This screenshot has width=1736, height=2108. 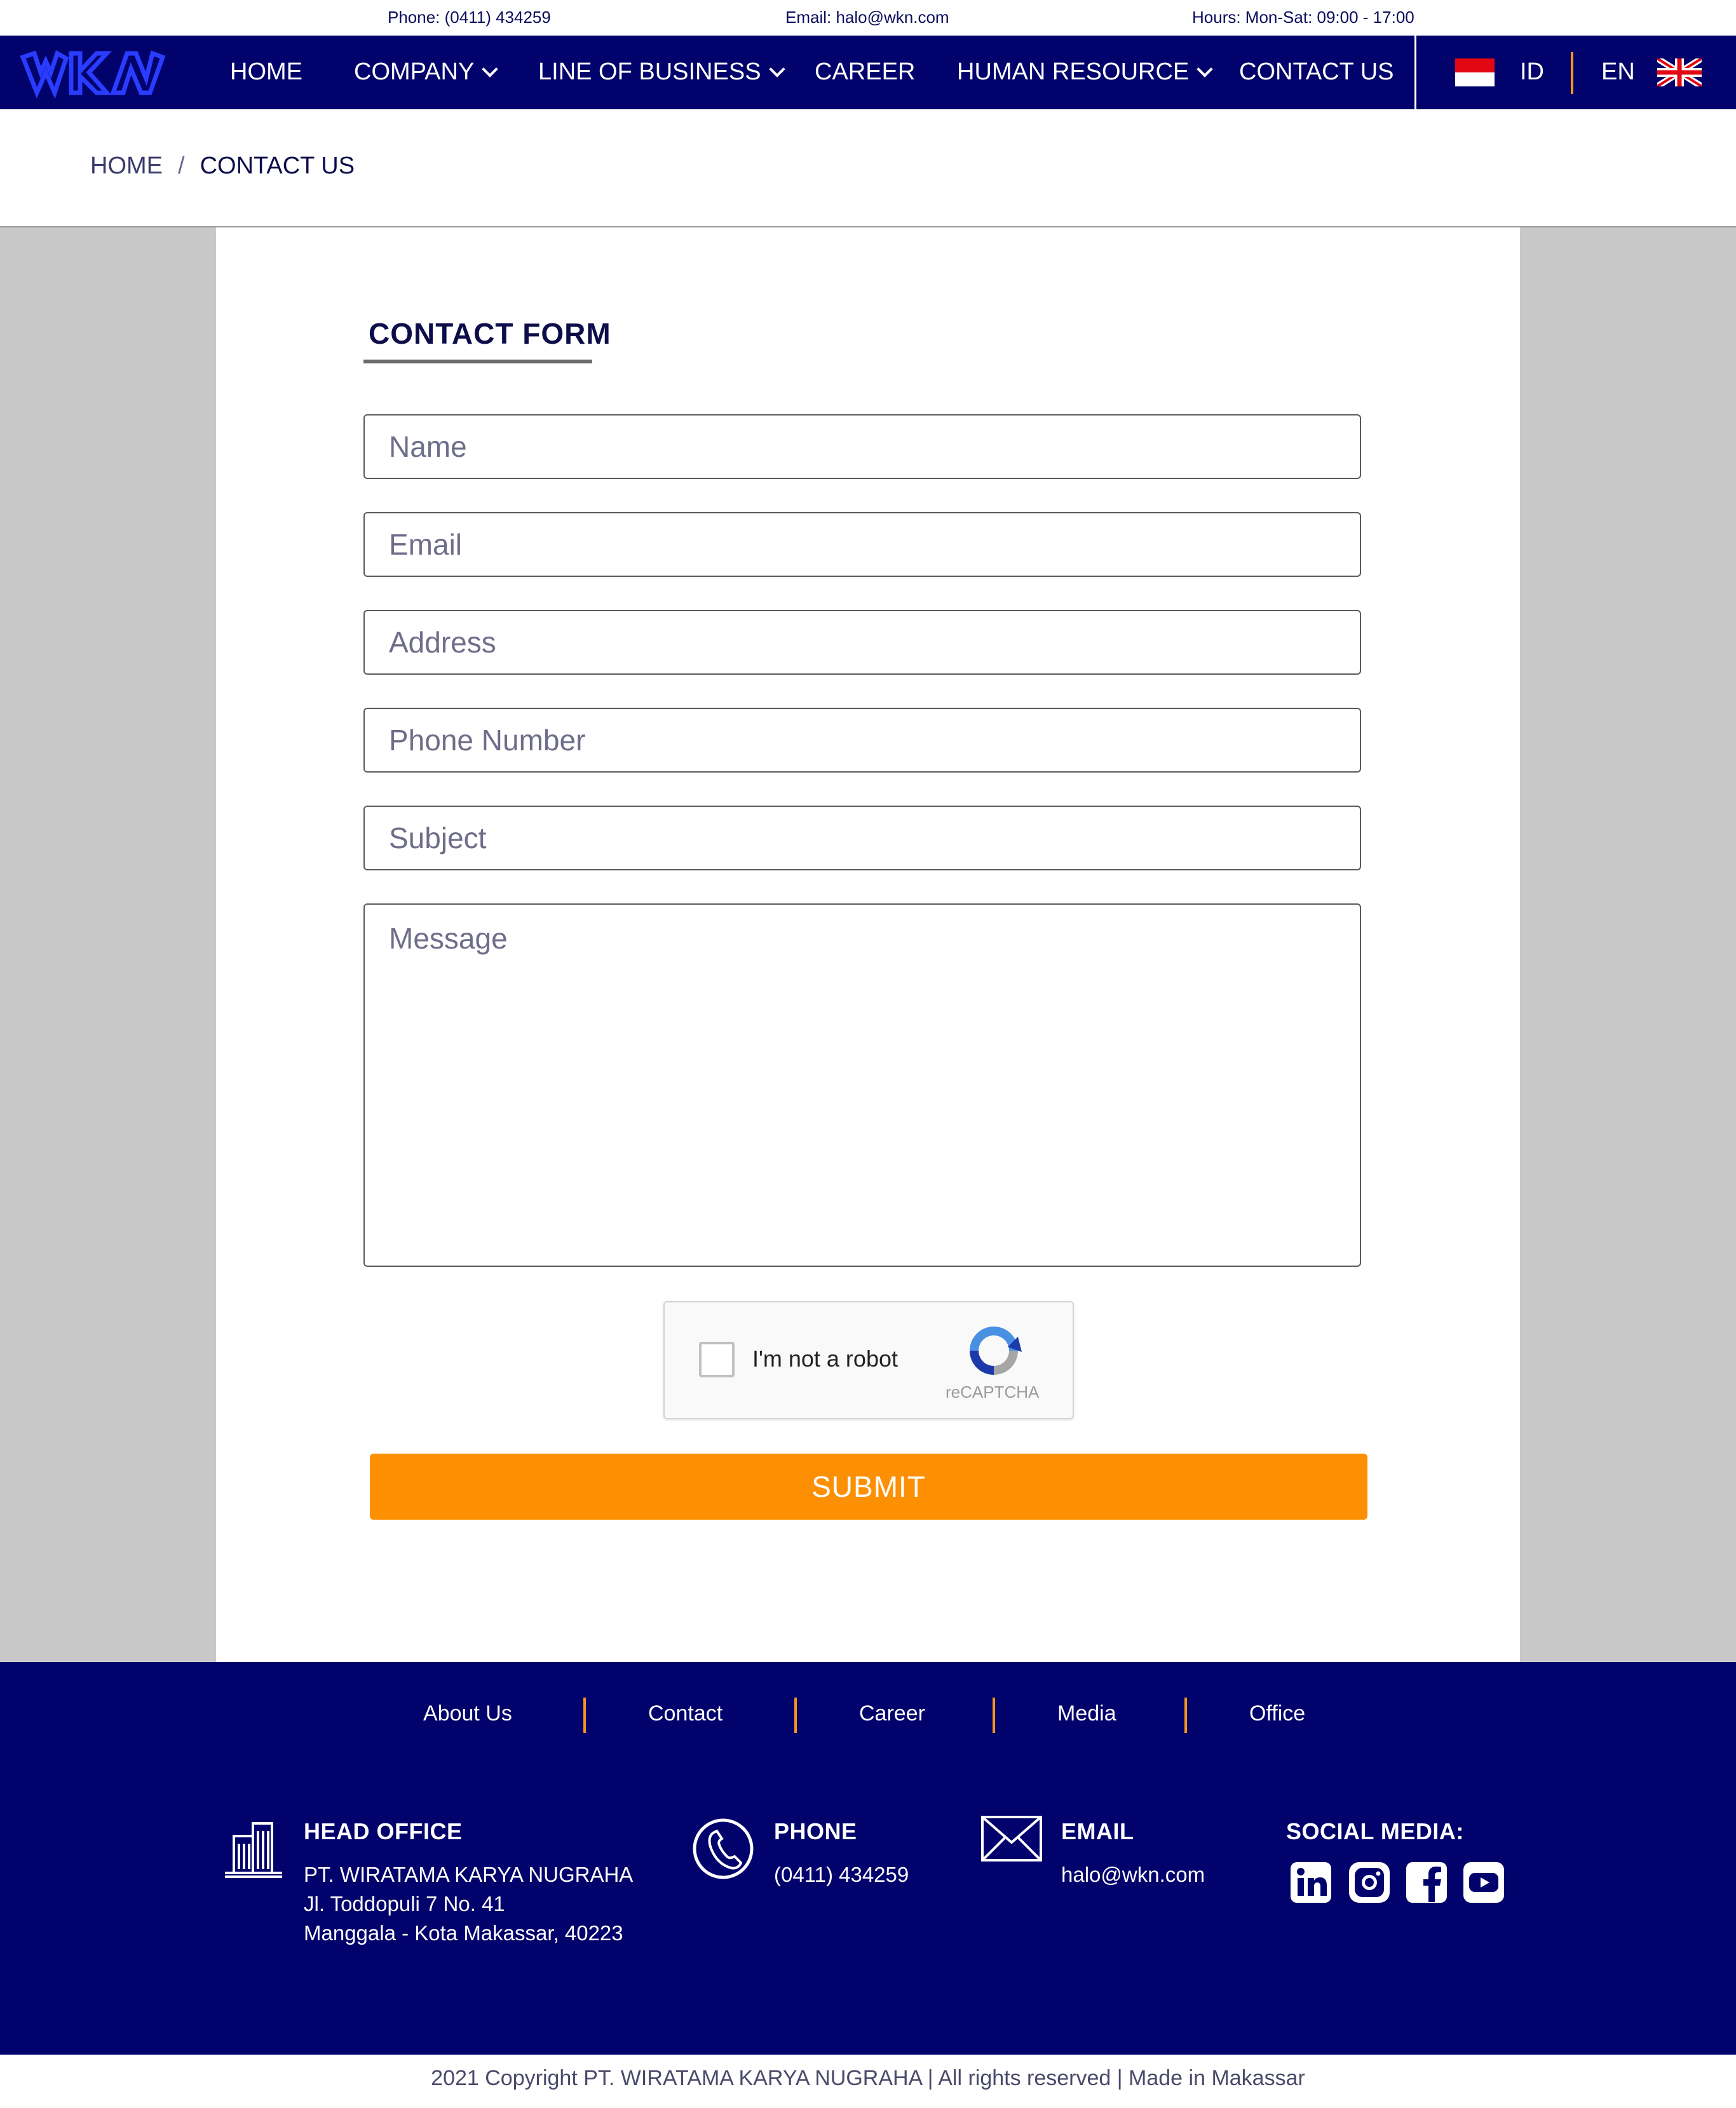 I want to click on recaptcha-checkbox, so click(x=717, y=1359).